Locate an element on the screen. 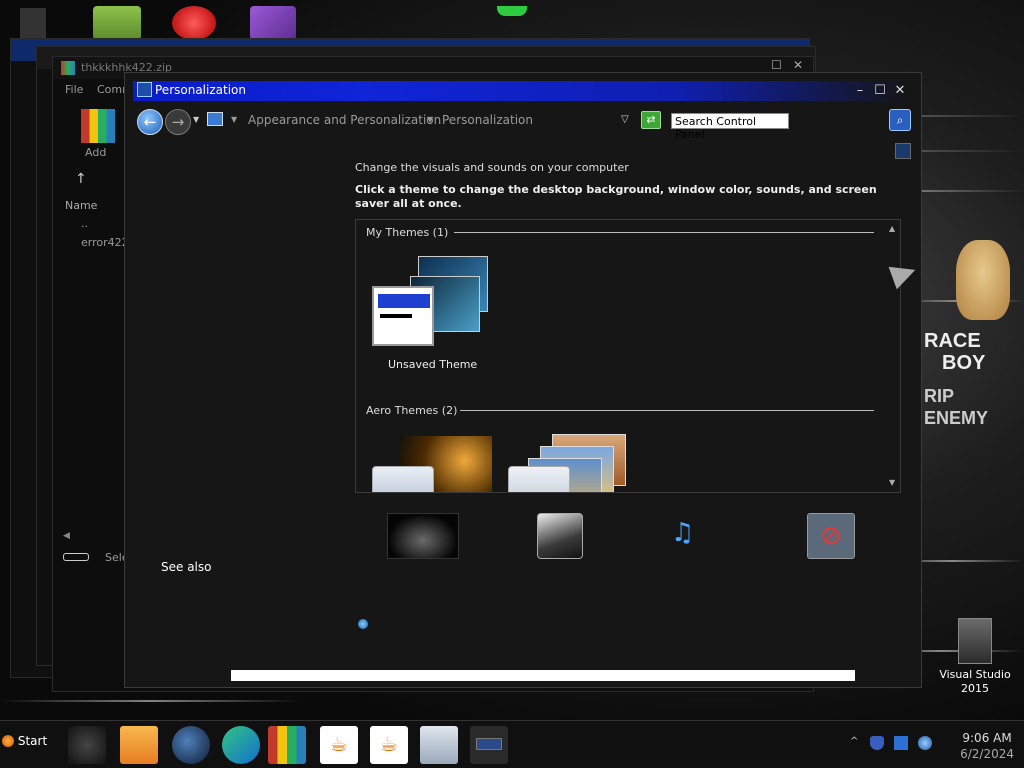 The height and width of the screenshot is (768, 1024). desktop-icon-pinball is located at coordinates (194, 23).